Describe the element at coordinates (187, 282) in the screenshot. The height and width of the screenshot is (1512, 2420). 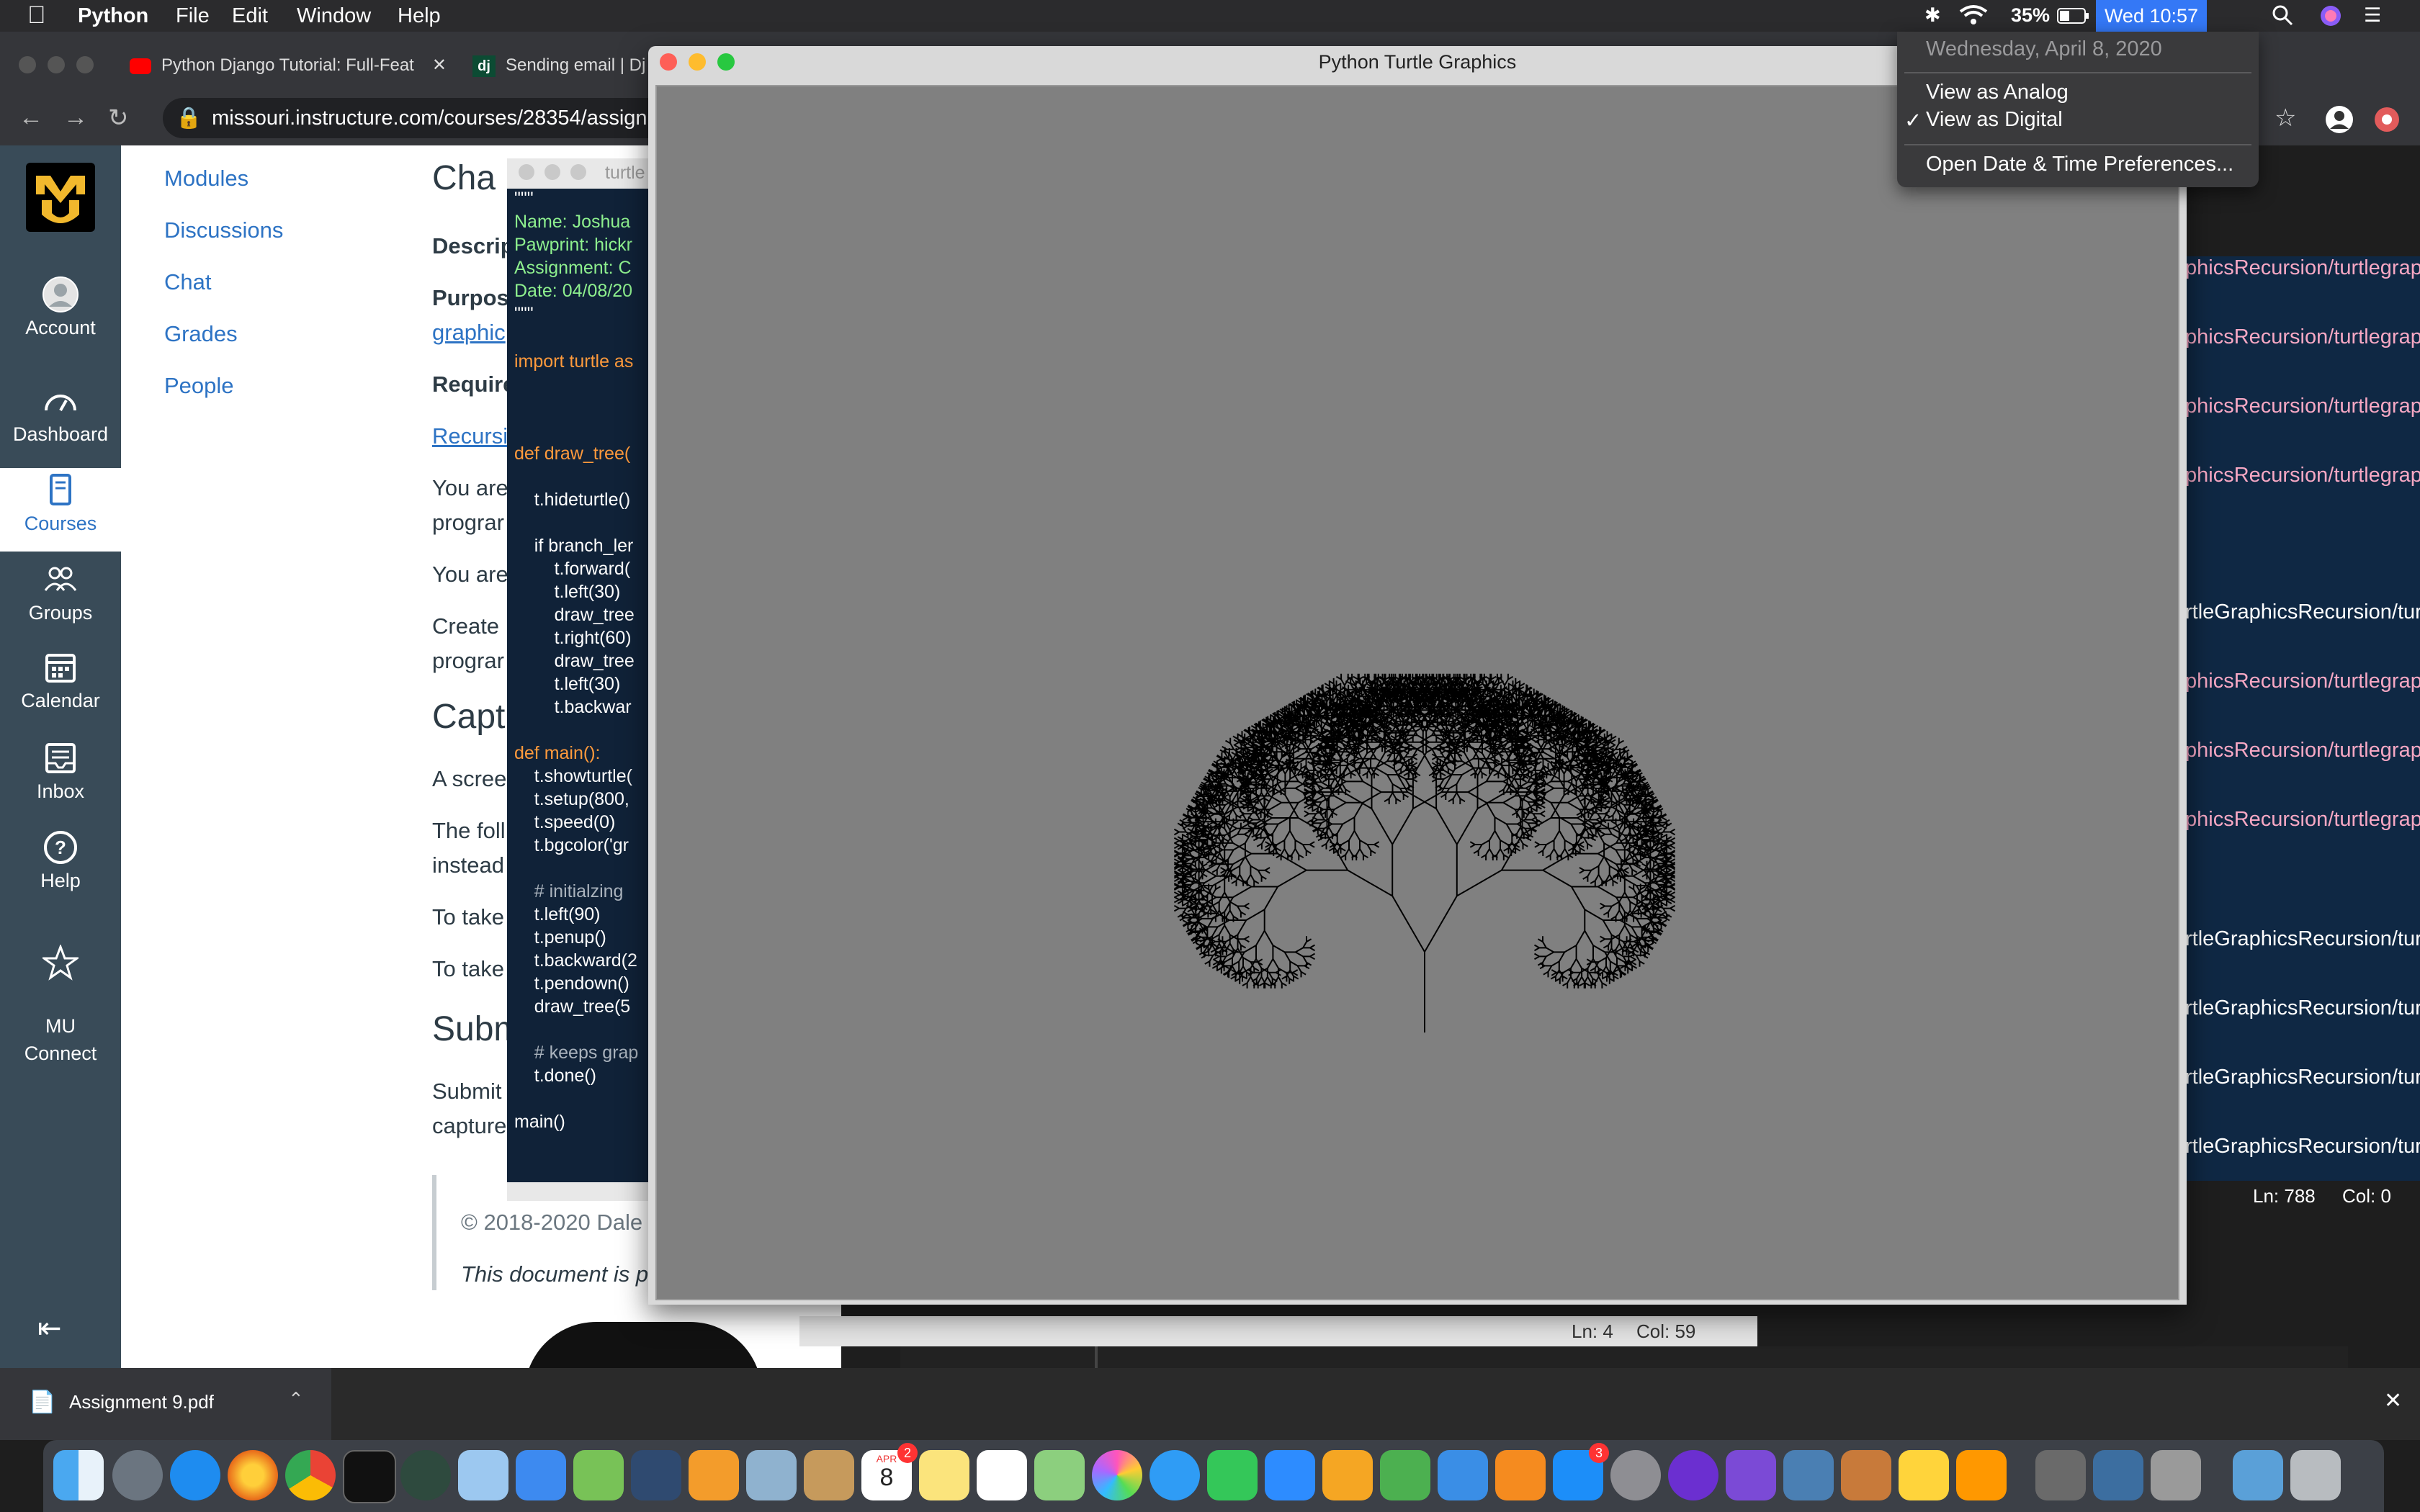
I see `course-nav-chat: Chat` at that location.